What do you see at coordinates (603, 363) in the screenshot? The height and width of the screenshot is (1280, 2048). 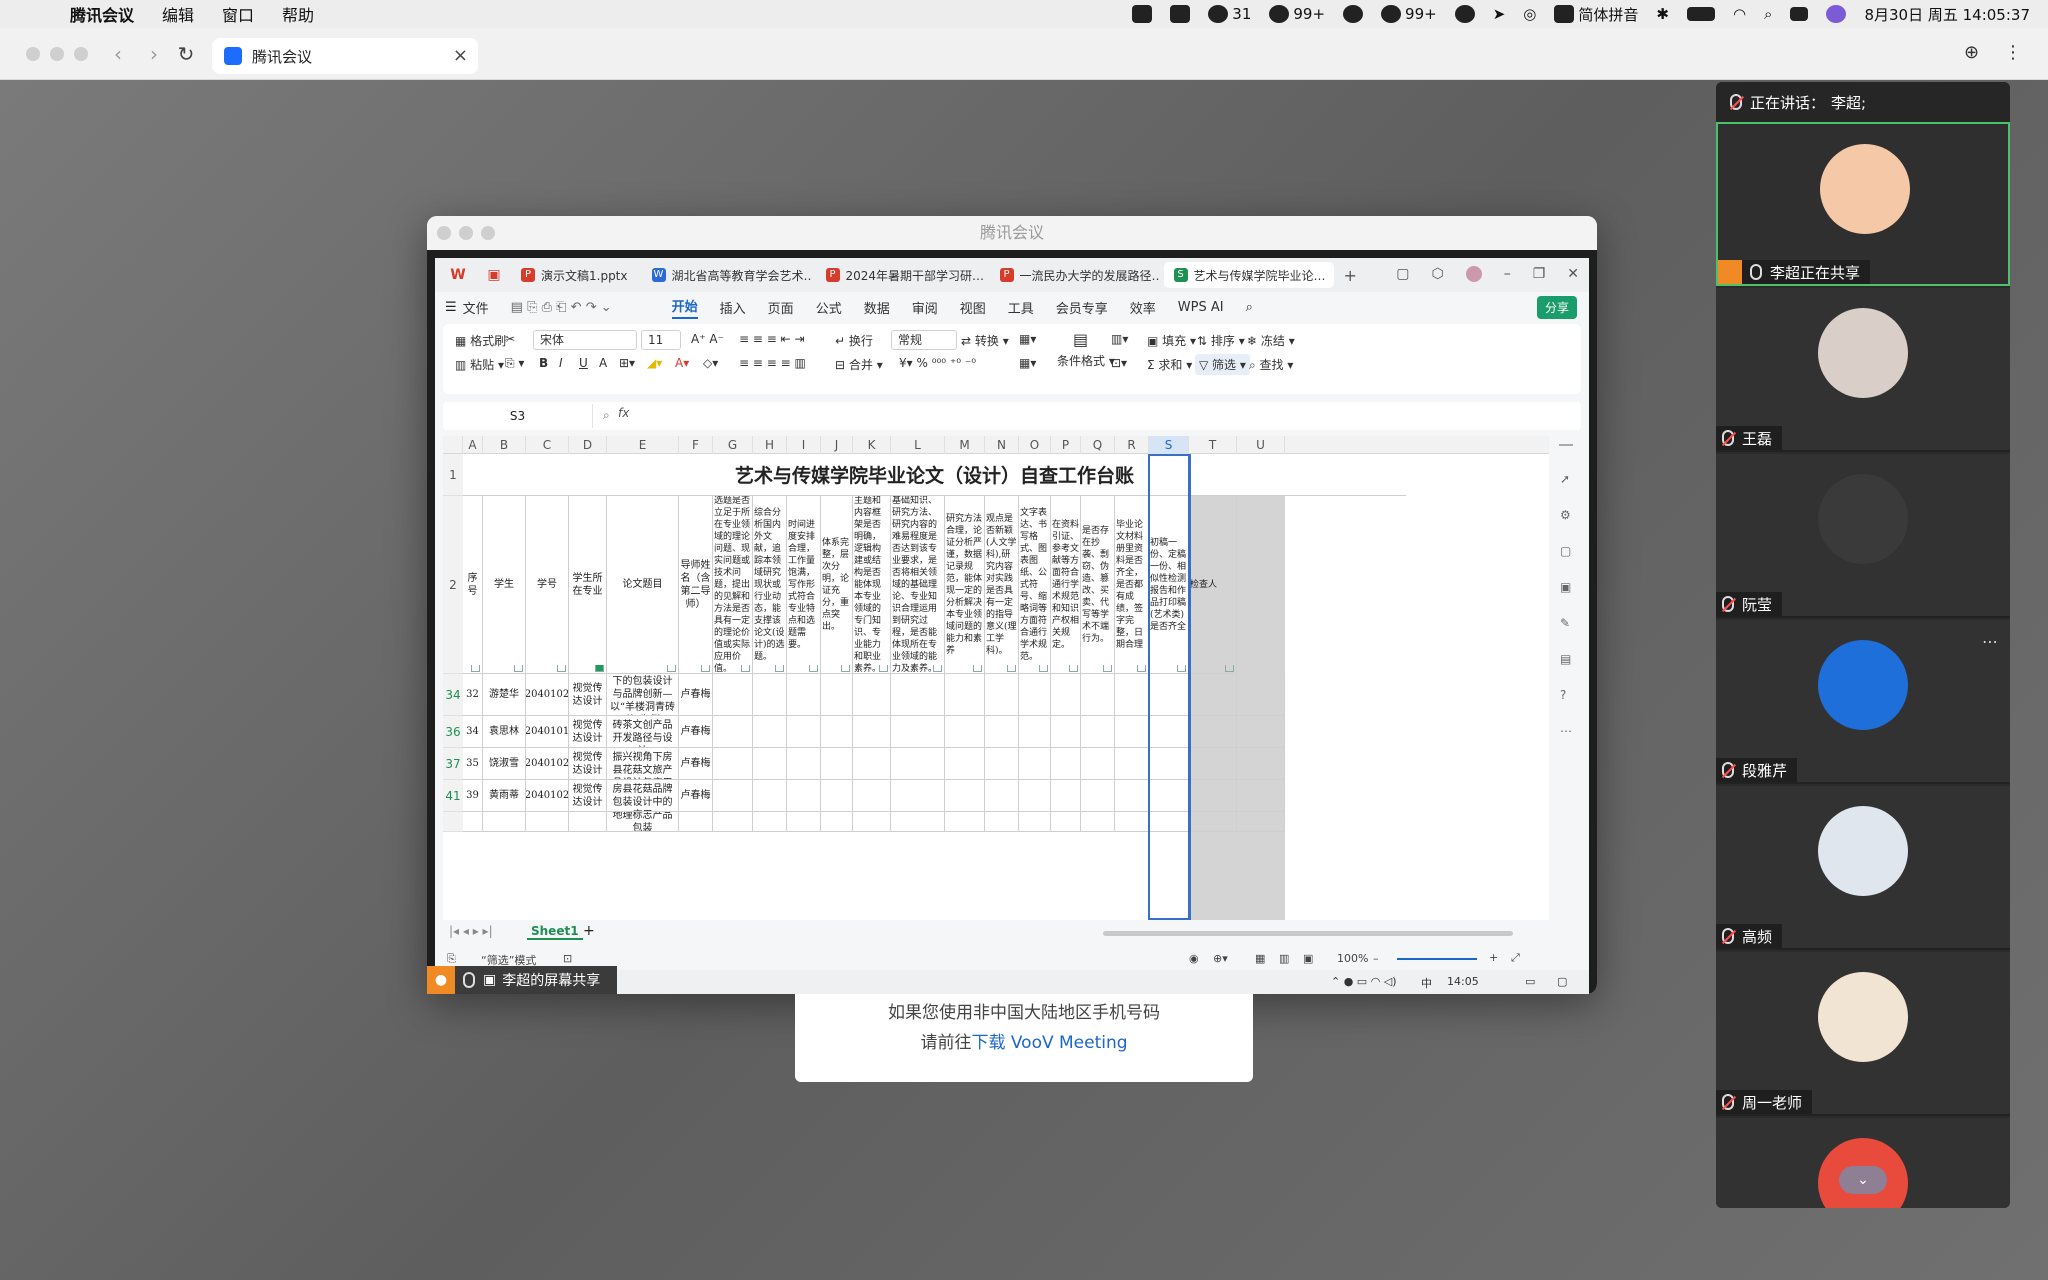 I see `strike-icon: A` at bounding box center [603, 363].